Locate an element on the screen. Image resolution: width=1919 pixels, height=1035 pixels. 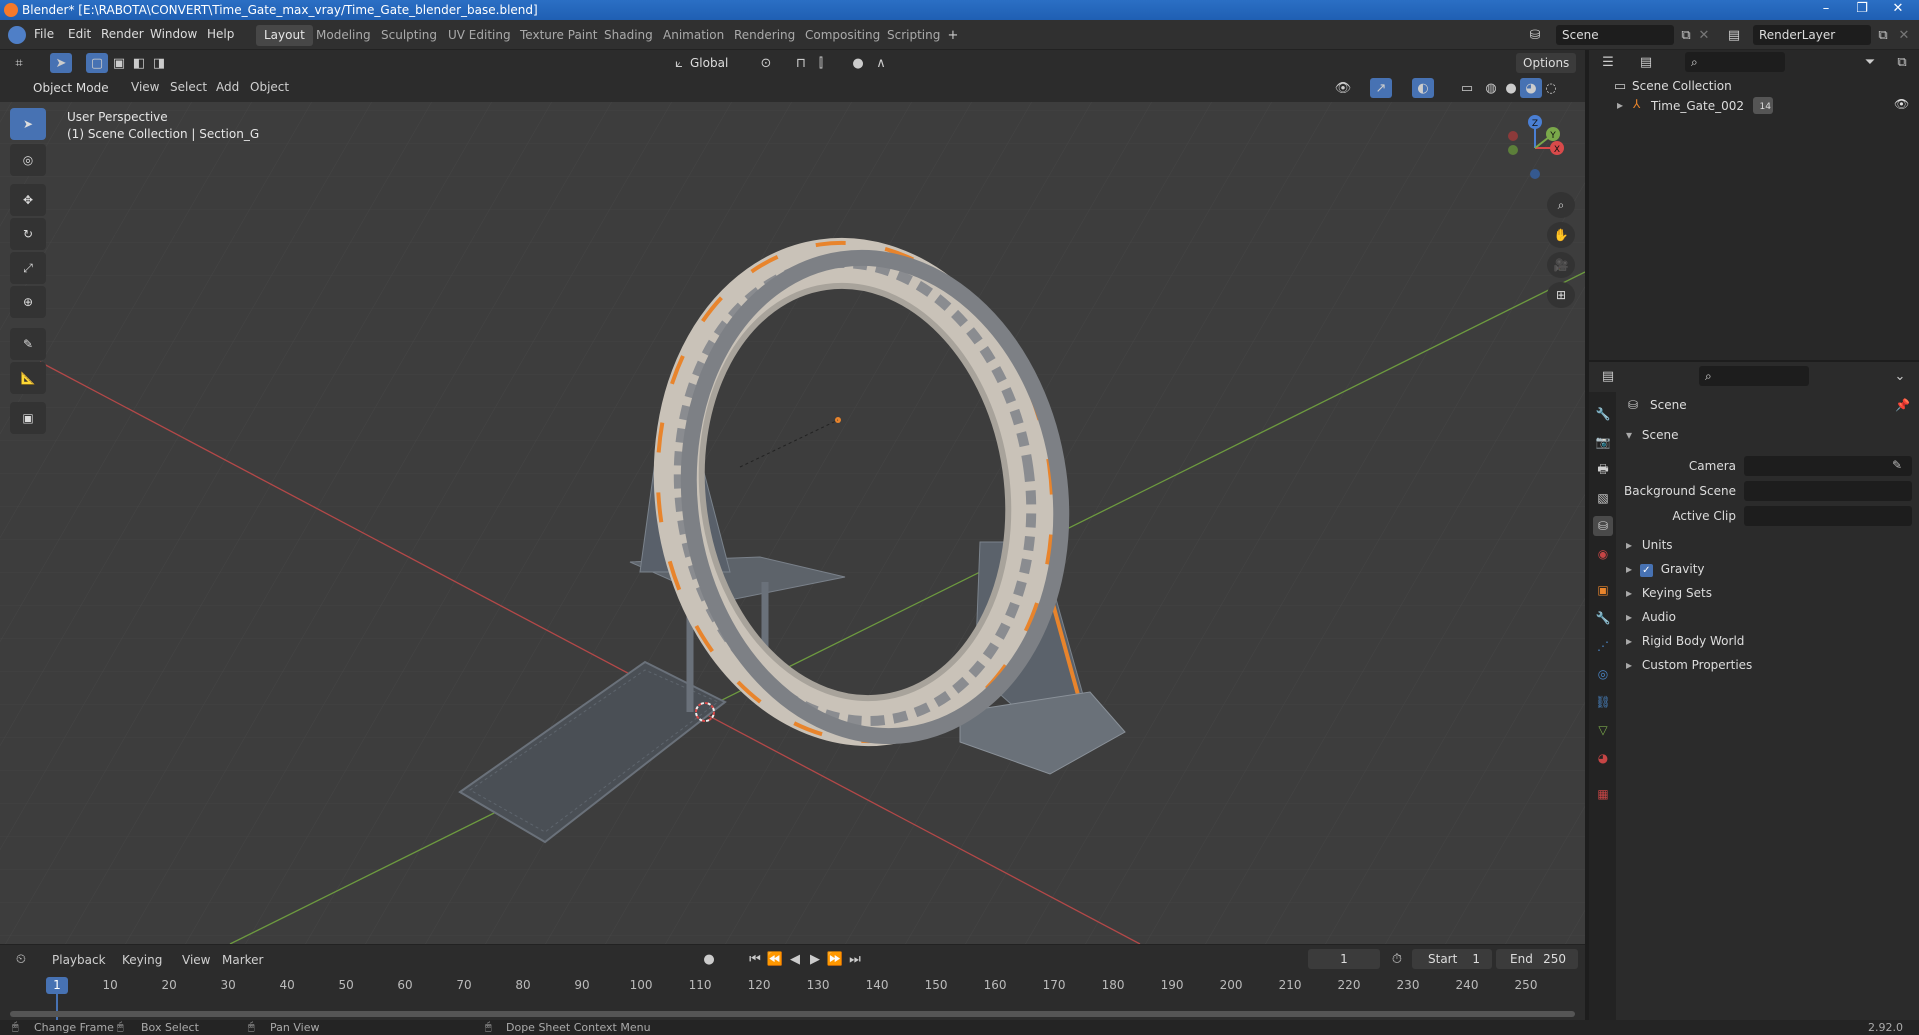
editor-type-icon: ⌗ is located at coordinates (19, 63).